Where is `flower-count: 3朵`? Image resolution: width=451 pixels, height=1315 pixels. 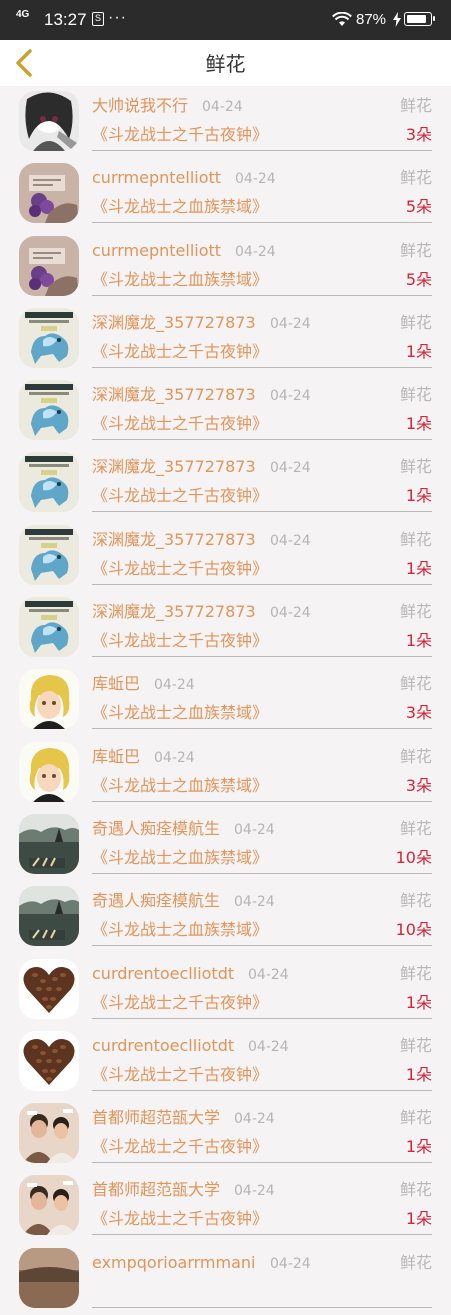 flower-count: 3朵 is located at coordinates (418, 713).